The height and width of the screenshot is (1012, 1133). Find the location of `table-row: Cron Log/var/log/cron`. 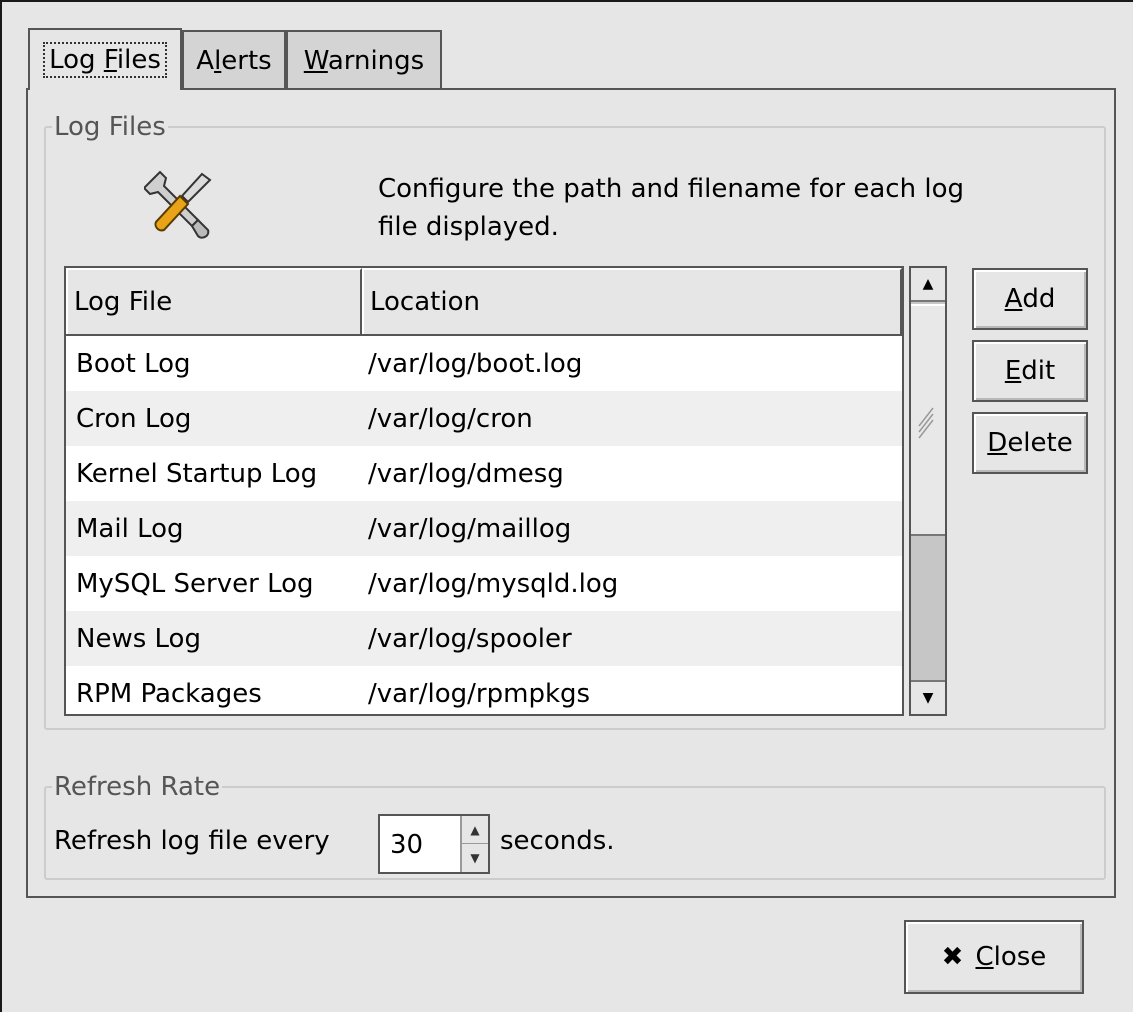

table-row: Cron Log/var/log/cron is located at coordinates (484, 418).